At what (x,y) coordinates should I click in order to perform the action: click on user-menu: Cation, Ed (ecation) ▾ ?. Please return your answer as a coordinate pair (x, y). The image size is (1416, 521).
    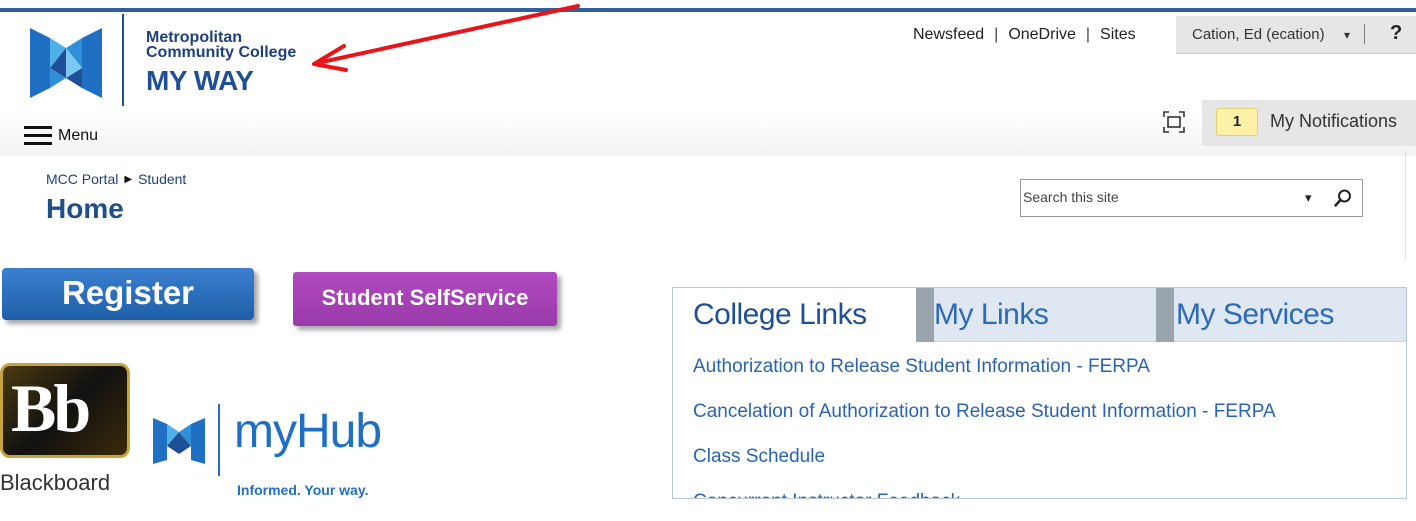
    Looking at the image, I should click on (1296, 35).